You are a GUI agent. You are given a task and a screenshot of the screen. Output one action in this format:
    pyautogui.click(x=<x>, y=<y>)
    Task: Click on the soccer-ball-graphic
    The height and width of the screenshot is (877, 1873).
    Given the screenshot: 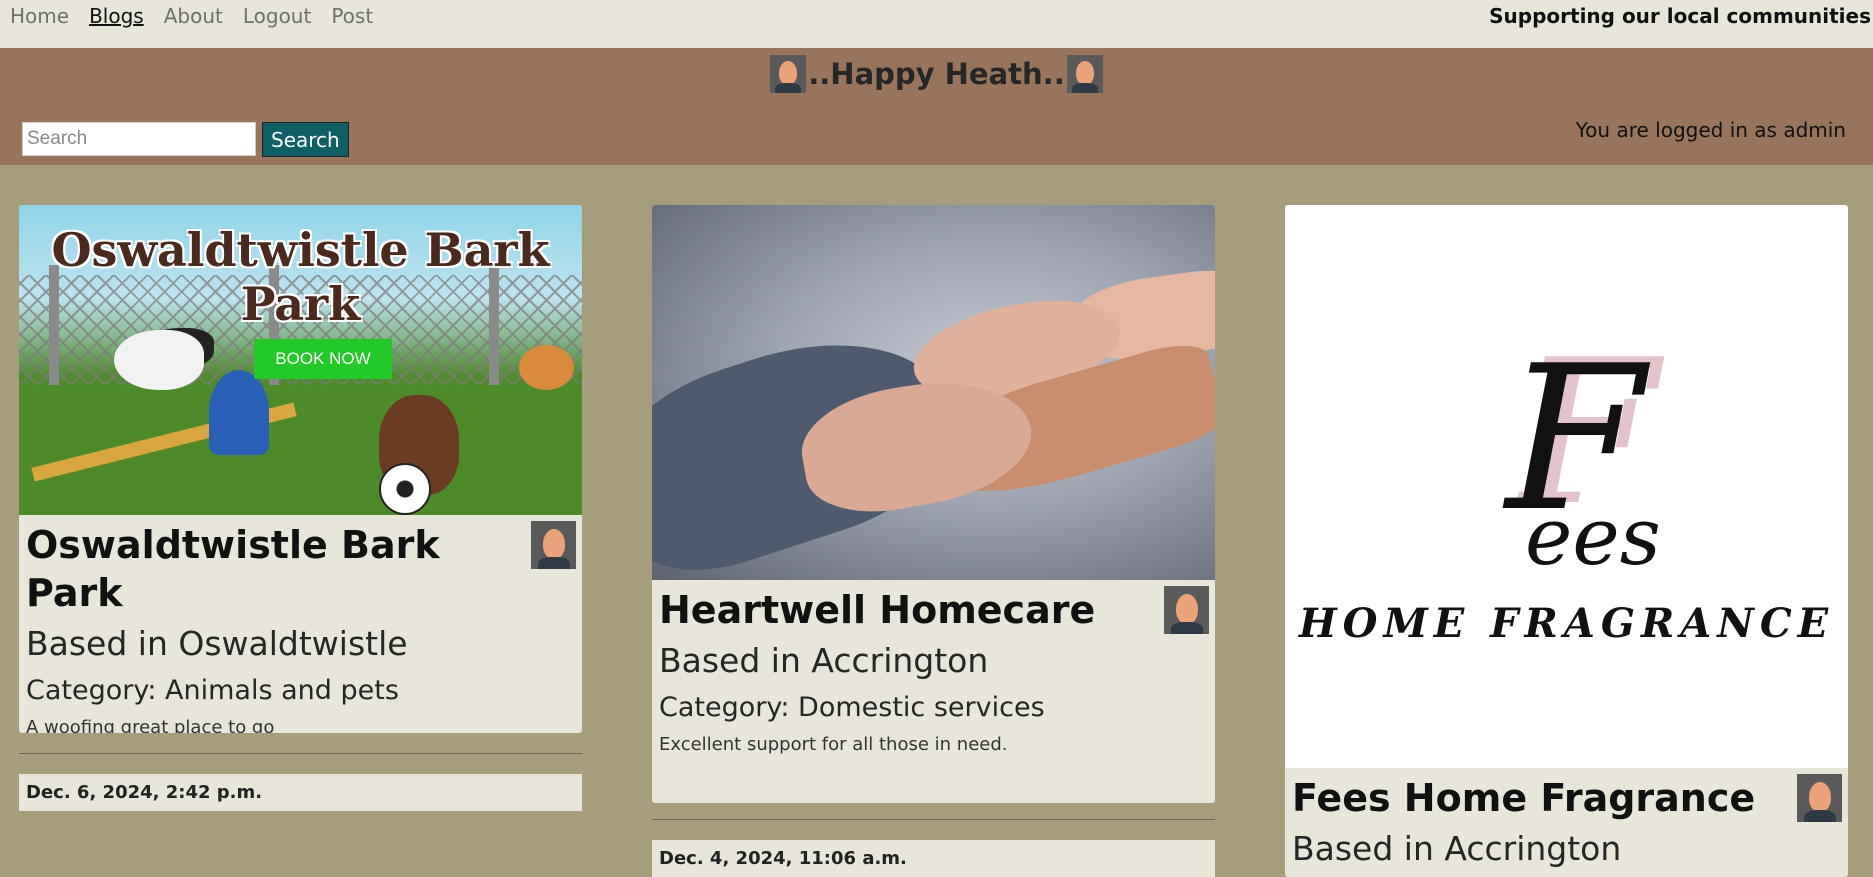 What is the action you would take?
    pyautogui.click(x=405, y=489)
    